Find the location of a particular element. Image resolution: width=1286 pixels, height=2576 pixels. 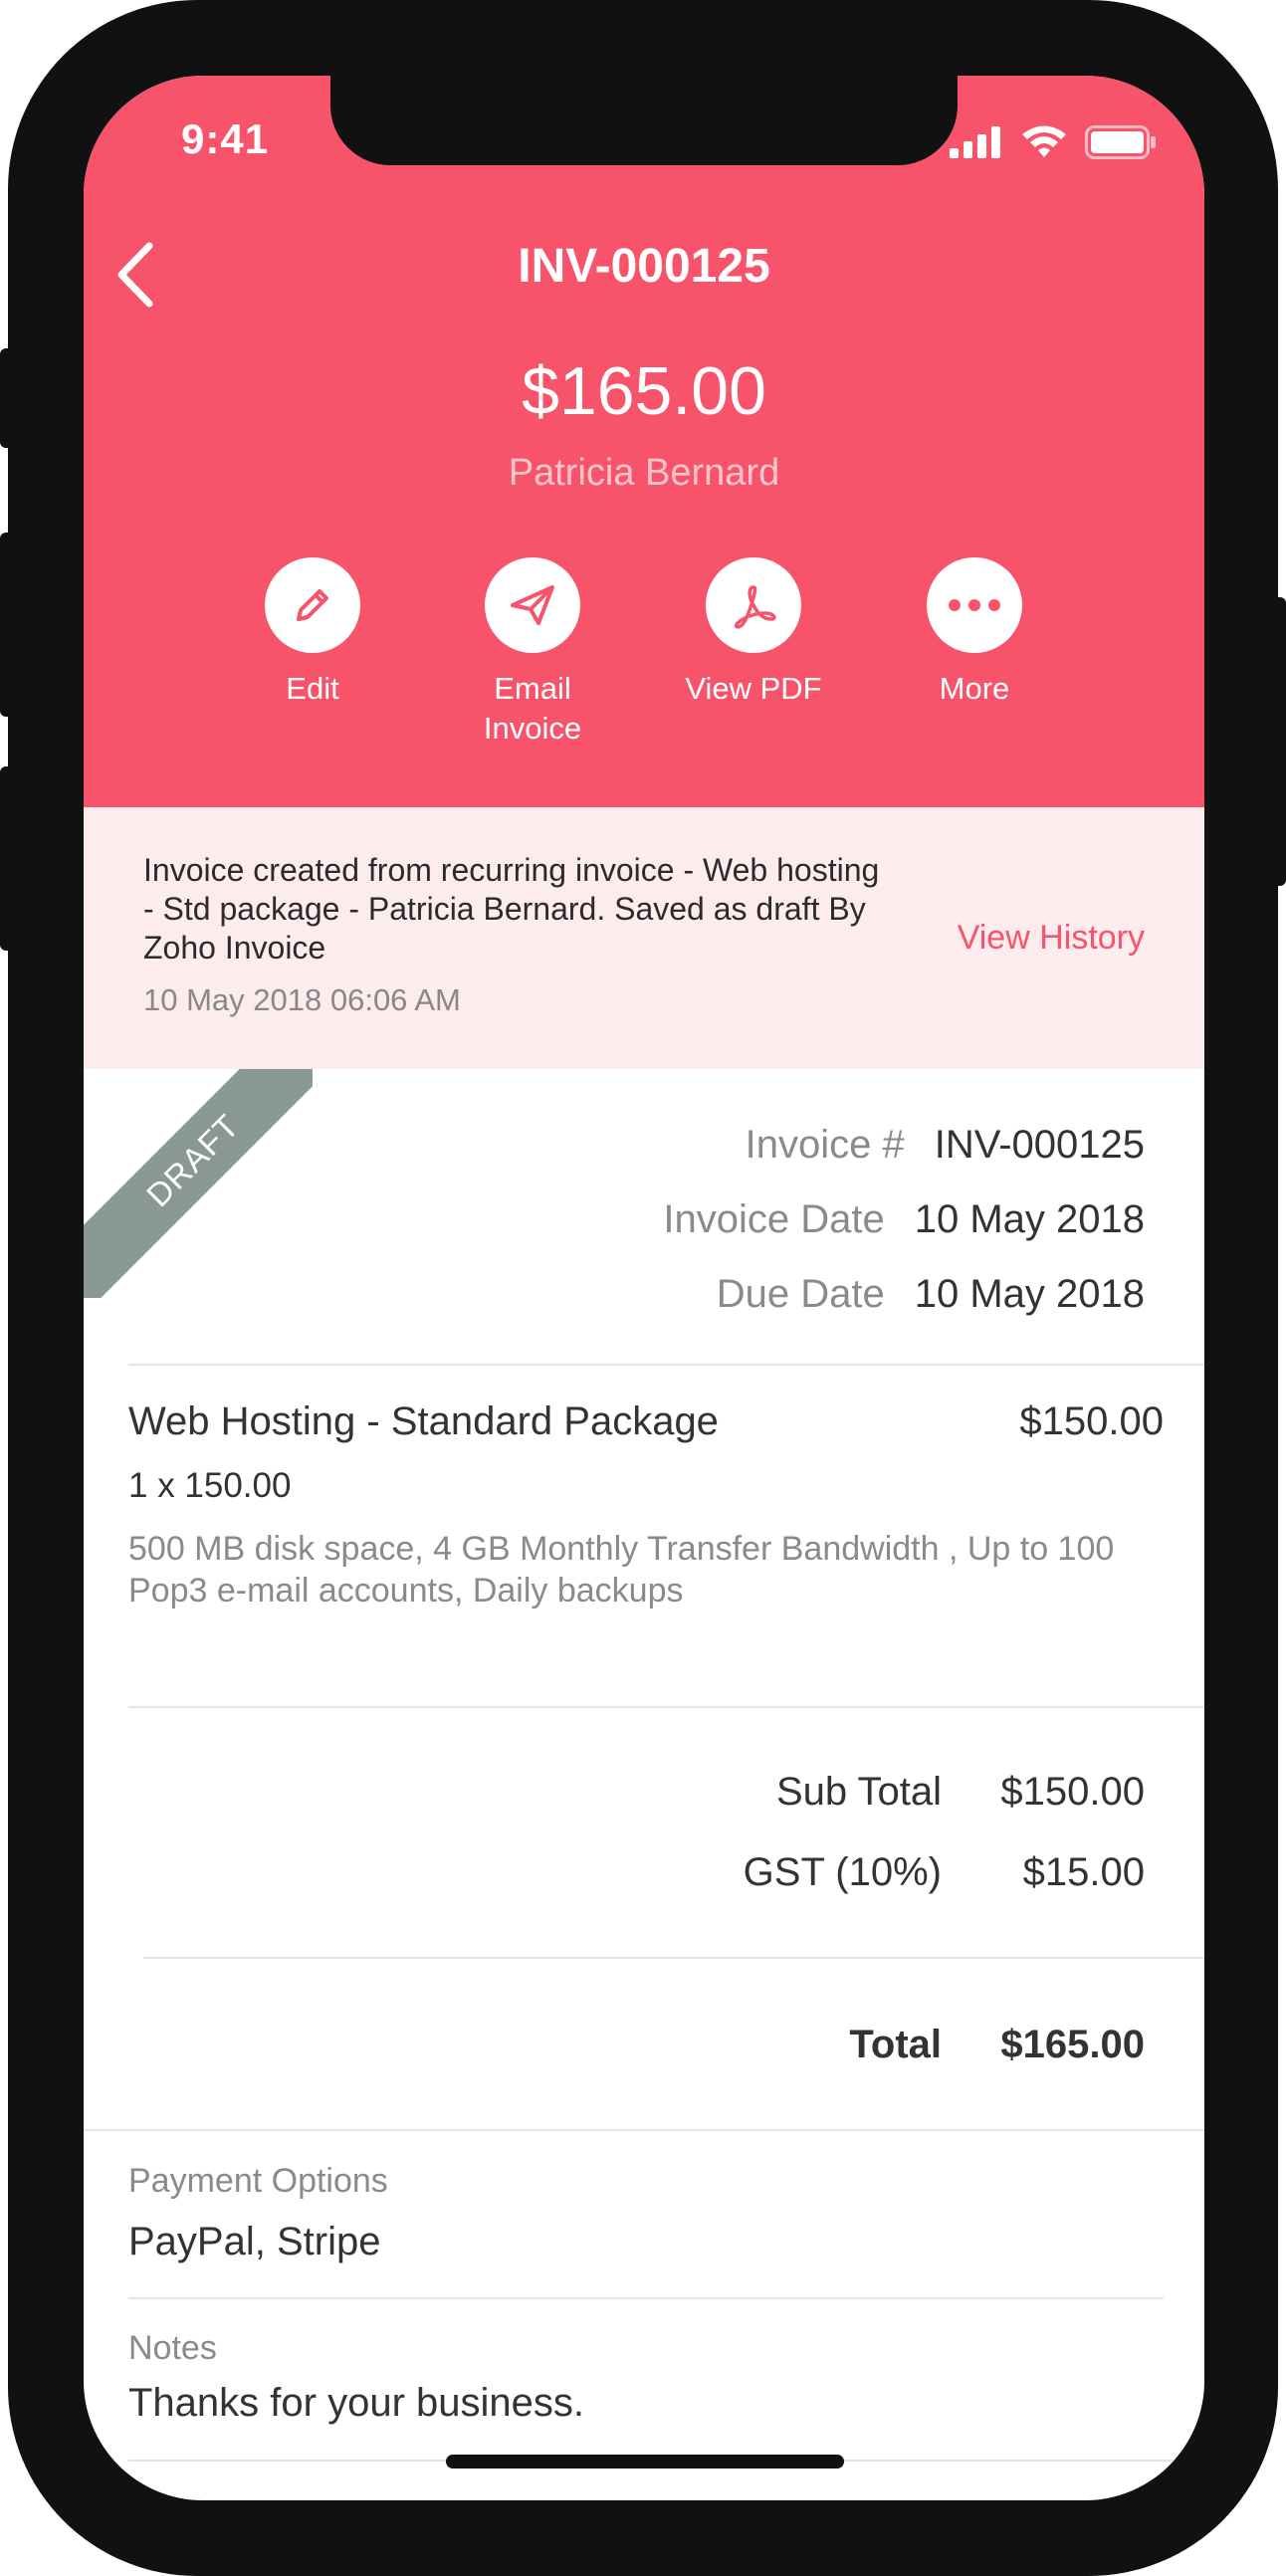

email-invoice-button: Email Invoice is located at coordinates (532, 653).